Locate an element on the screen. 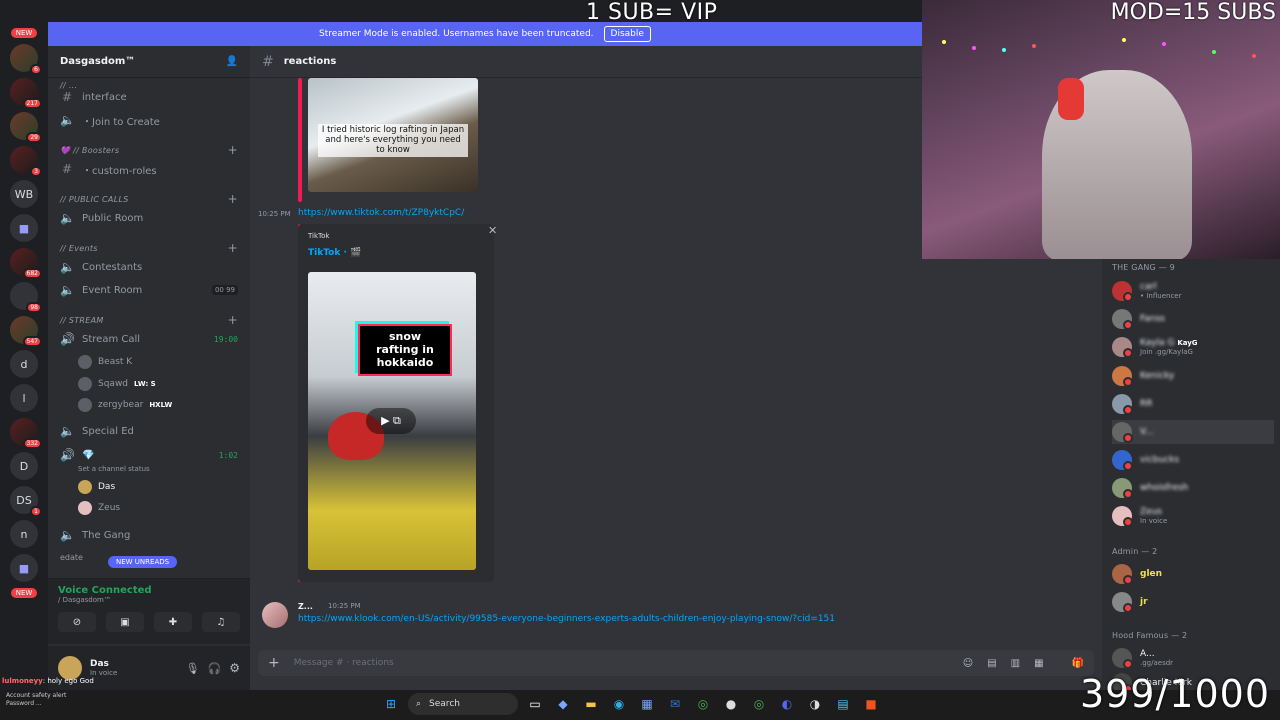 This screenshot has width=1280, height=720. guild-header: Dasgasdom™ 👤 is located at coordinates (149, 62).